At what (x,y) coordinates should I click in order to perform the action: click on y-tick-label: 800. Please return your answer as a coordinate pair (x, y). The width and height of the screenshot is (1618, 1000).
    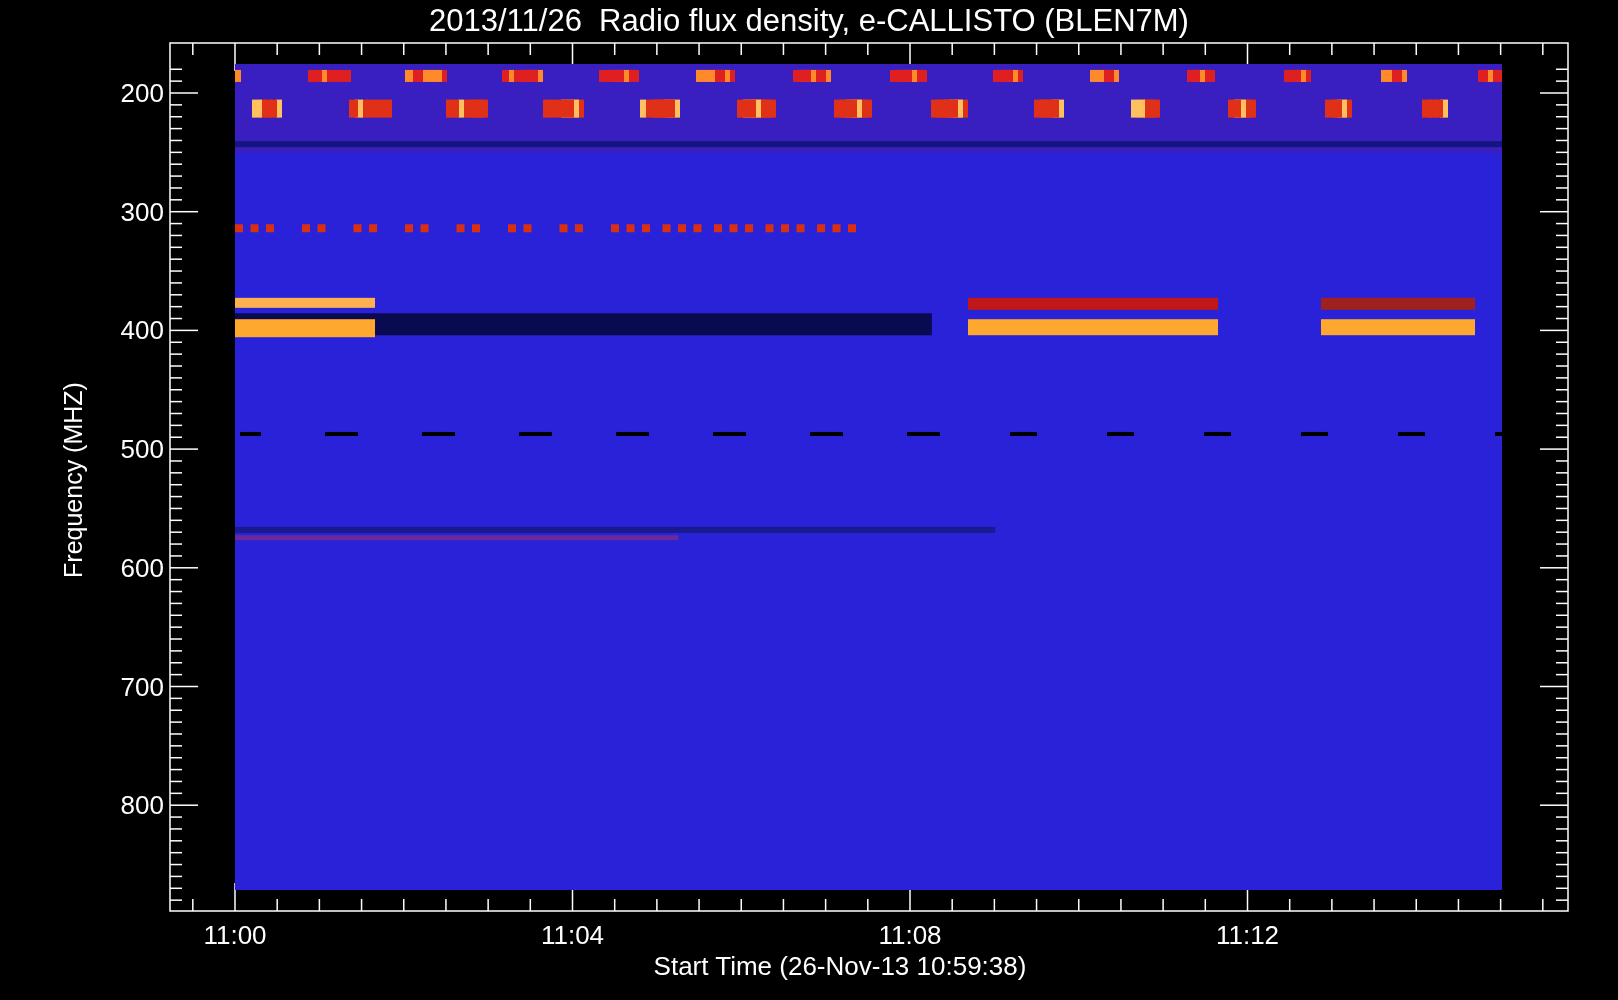
    Looking at the image, I should click on (141, 805).